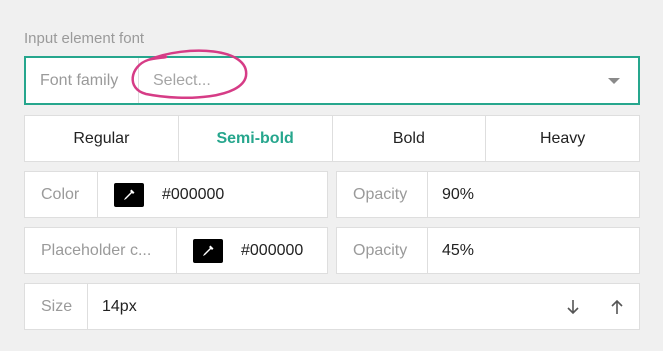  What do you see at coordinates (57, 306) in the screenshot?
I see `size-label: Size` at bounding box center [57, 306].